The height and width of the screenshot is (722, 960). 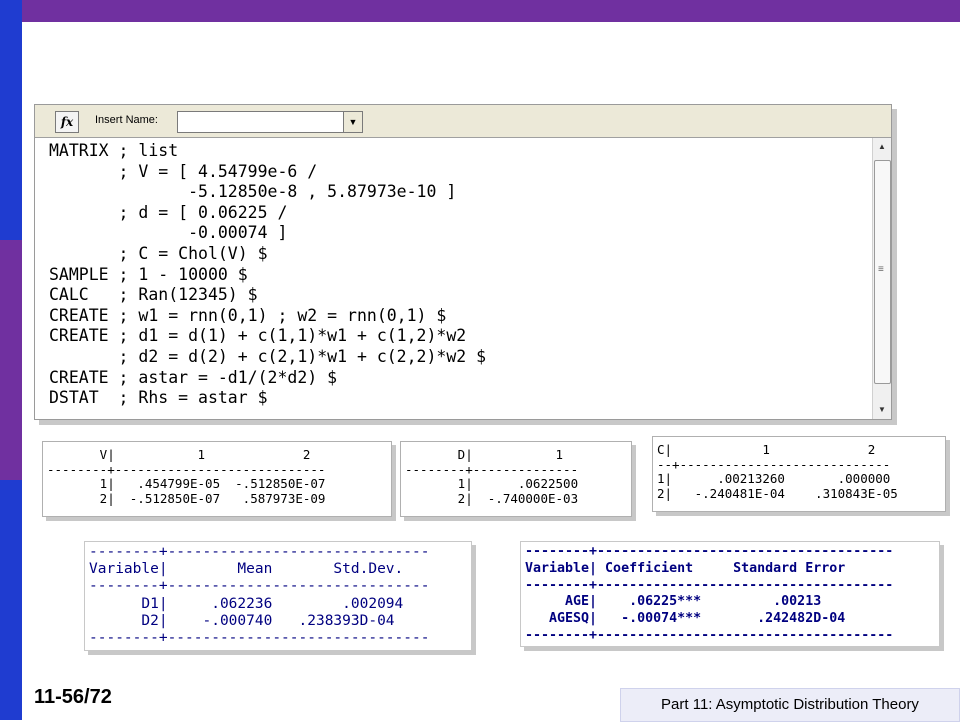 I want to click on code-line: MATRIX ; list, so click(x=114, y=150).